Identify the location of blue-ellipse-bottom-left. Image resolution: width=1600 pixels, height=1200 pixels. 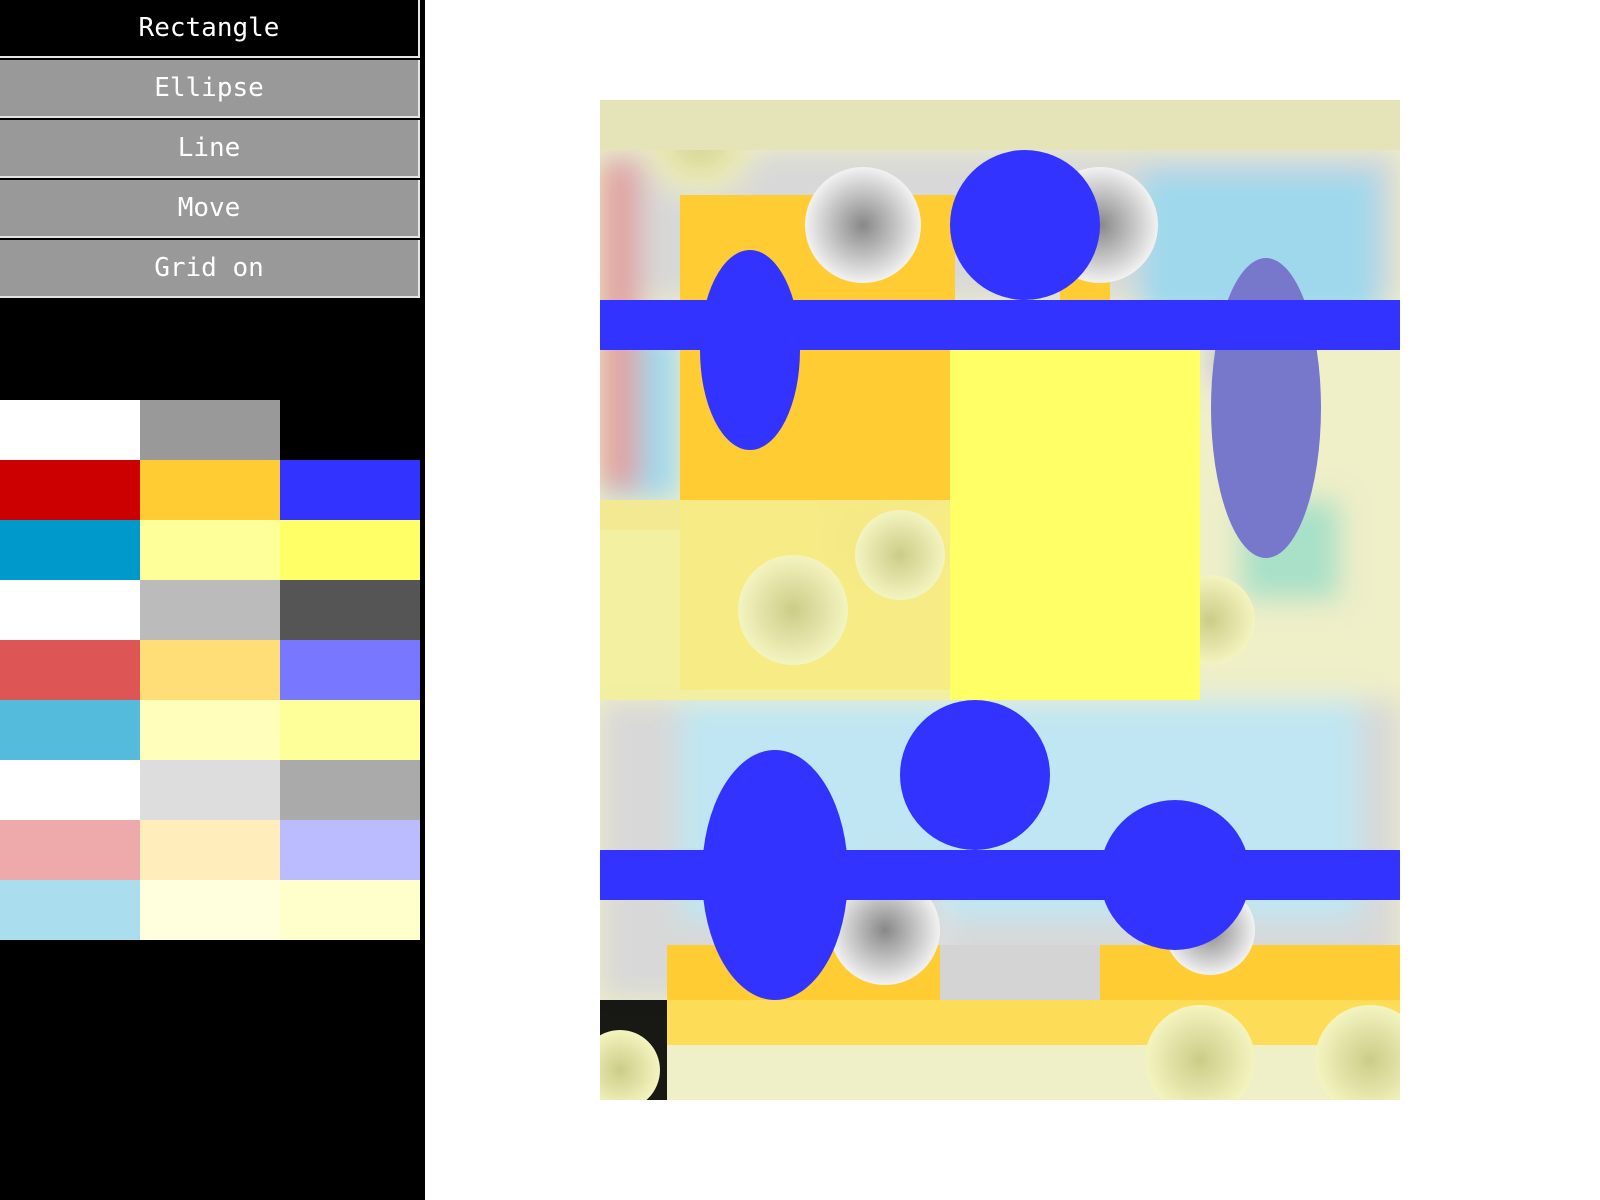
(775, 875).